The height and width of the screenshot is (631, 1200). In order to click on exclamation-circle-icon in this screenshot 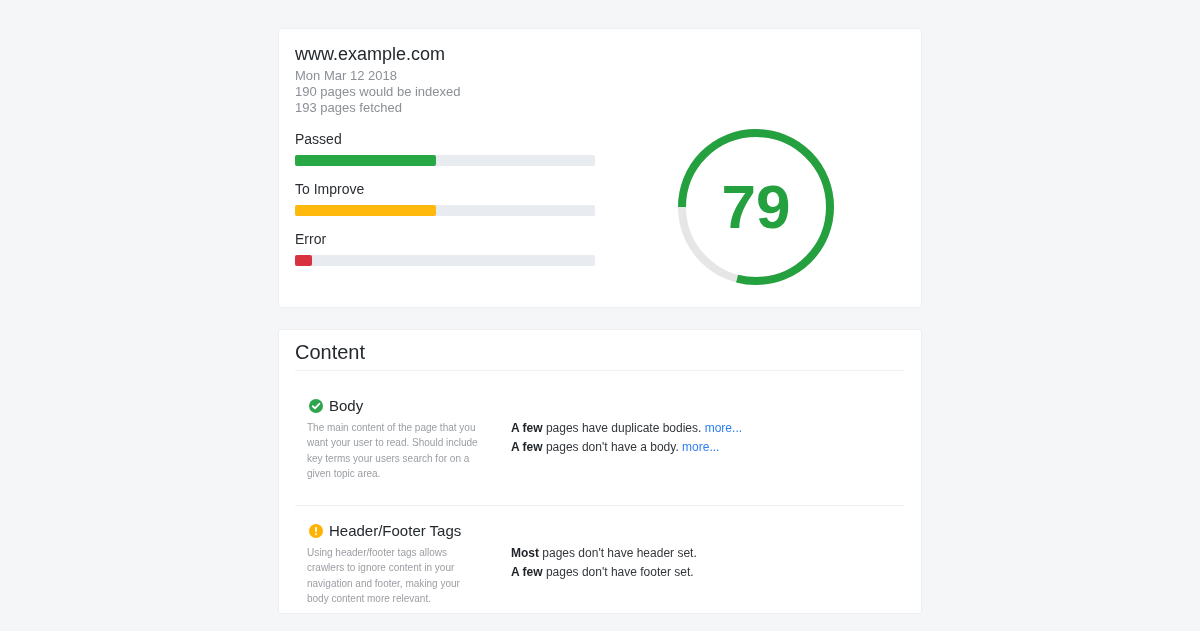, I will do `click(316, 531)`.